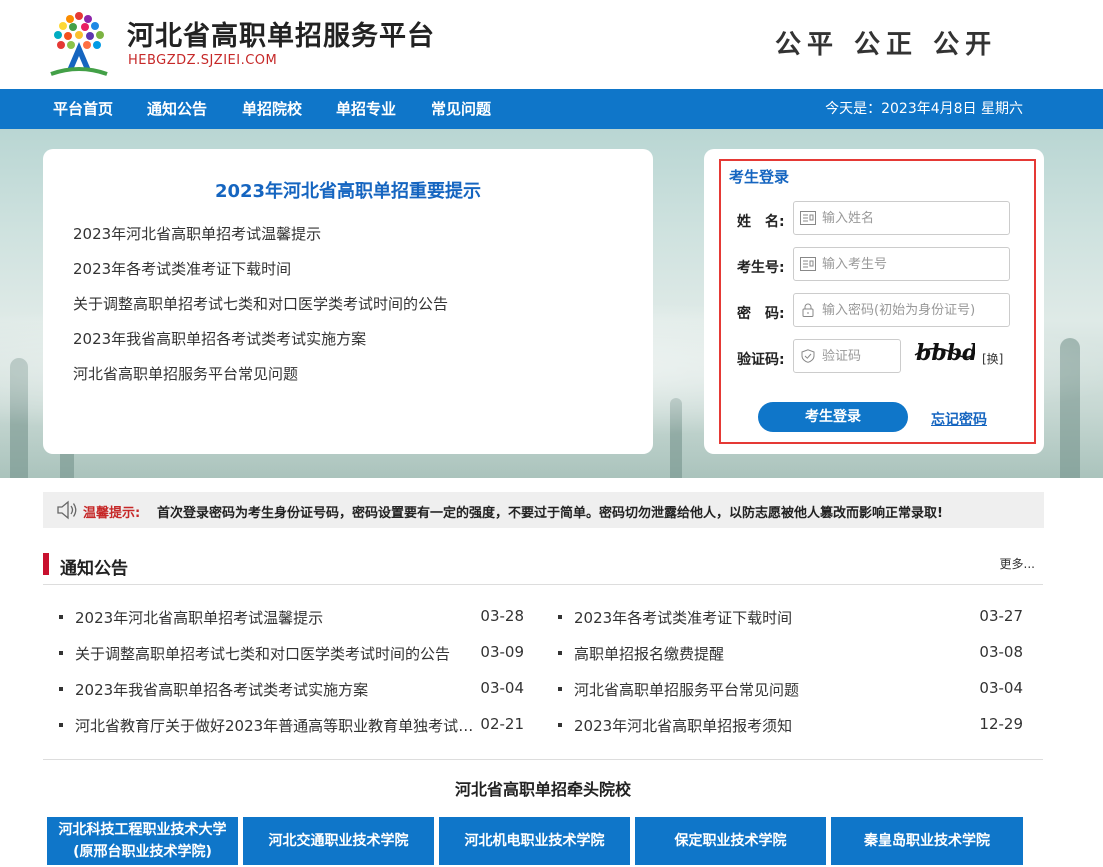 Image resolution: width=1103 pixels, height=867 pixels. I want to click on speaker-icon, so click(67, 510).